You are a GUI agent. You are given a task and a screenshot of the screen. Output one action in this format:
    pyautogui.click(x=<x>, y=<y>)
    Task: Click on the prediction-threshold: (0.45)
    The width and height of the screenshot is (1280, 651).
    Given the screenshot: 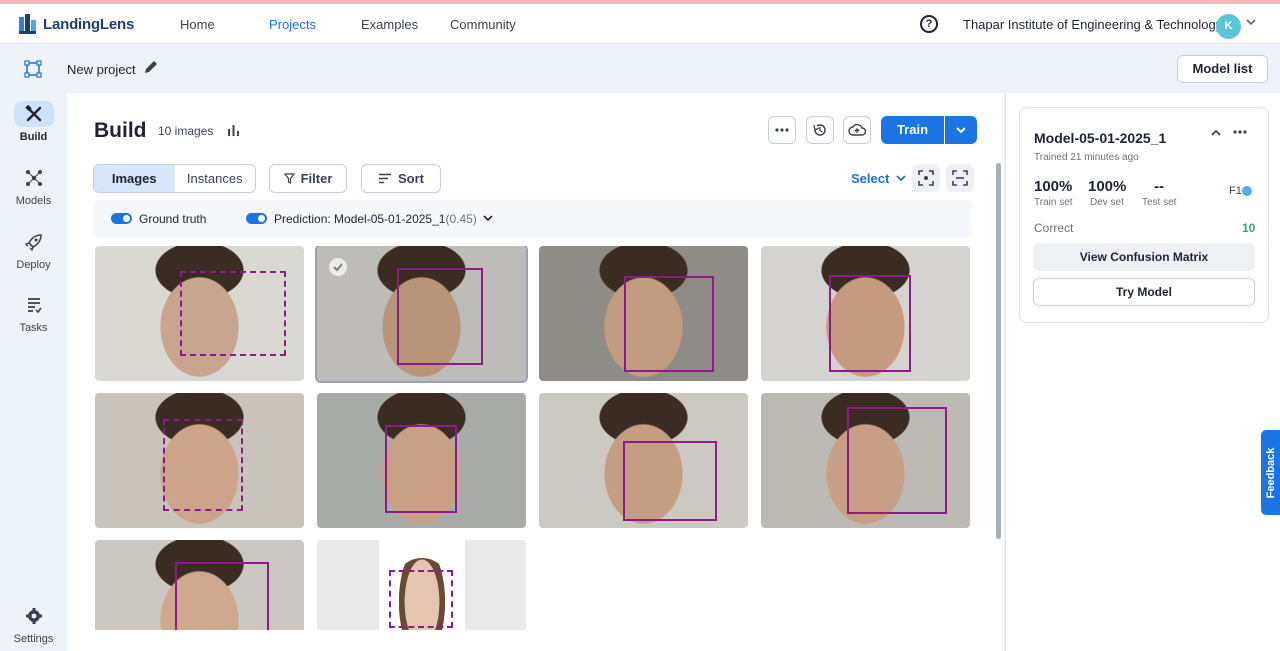 What is the action you would take?
    pyautogui.click(x=461, y=219)
    